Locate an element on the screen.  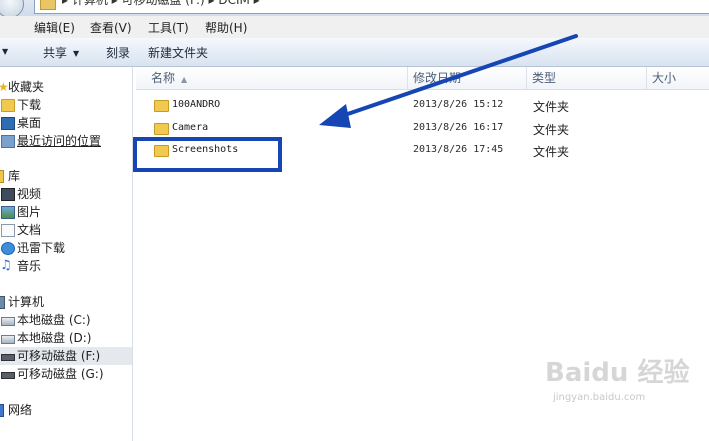
watermark-logo: Baidu 经验 is located at coordinates (617, 373).